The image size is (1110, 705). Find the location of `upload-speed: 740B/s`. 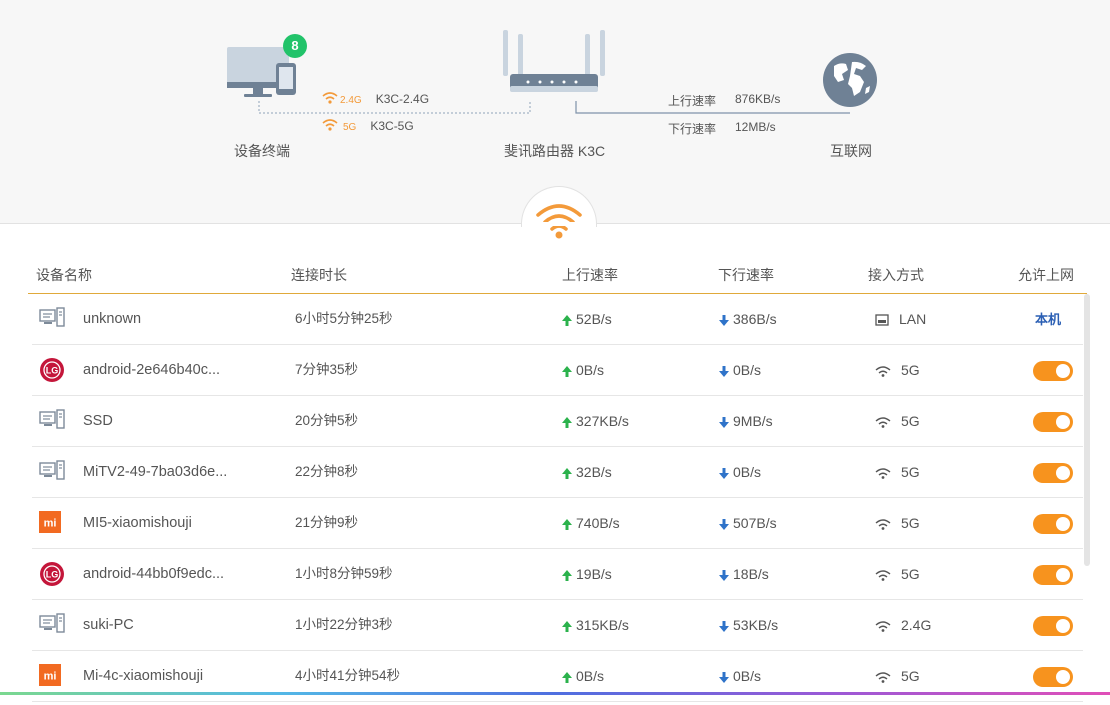

upload-speed: 740B/s is located at coordinates (591, 523).